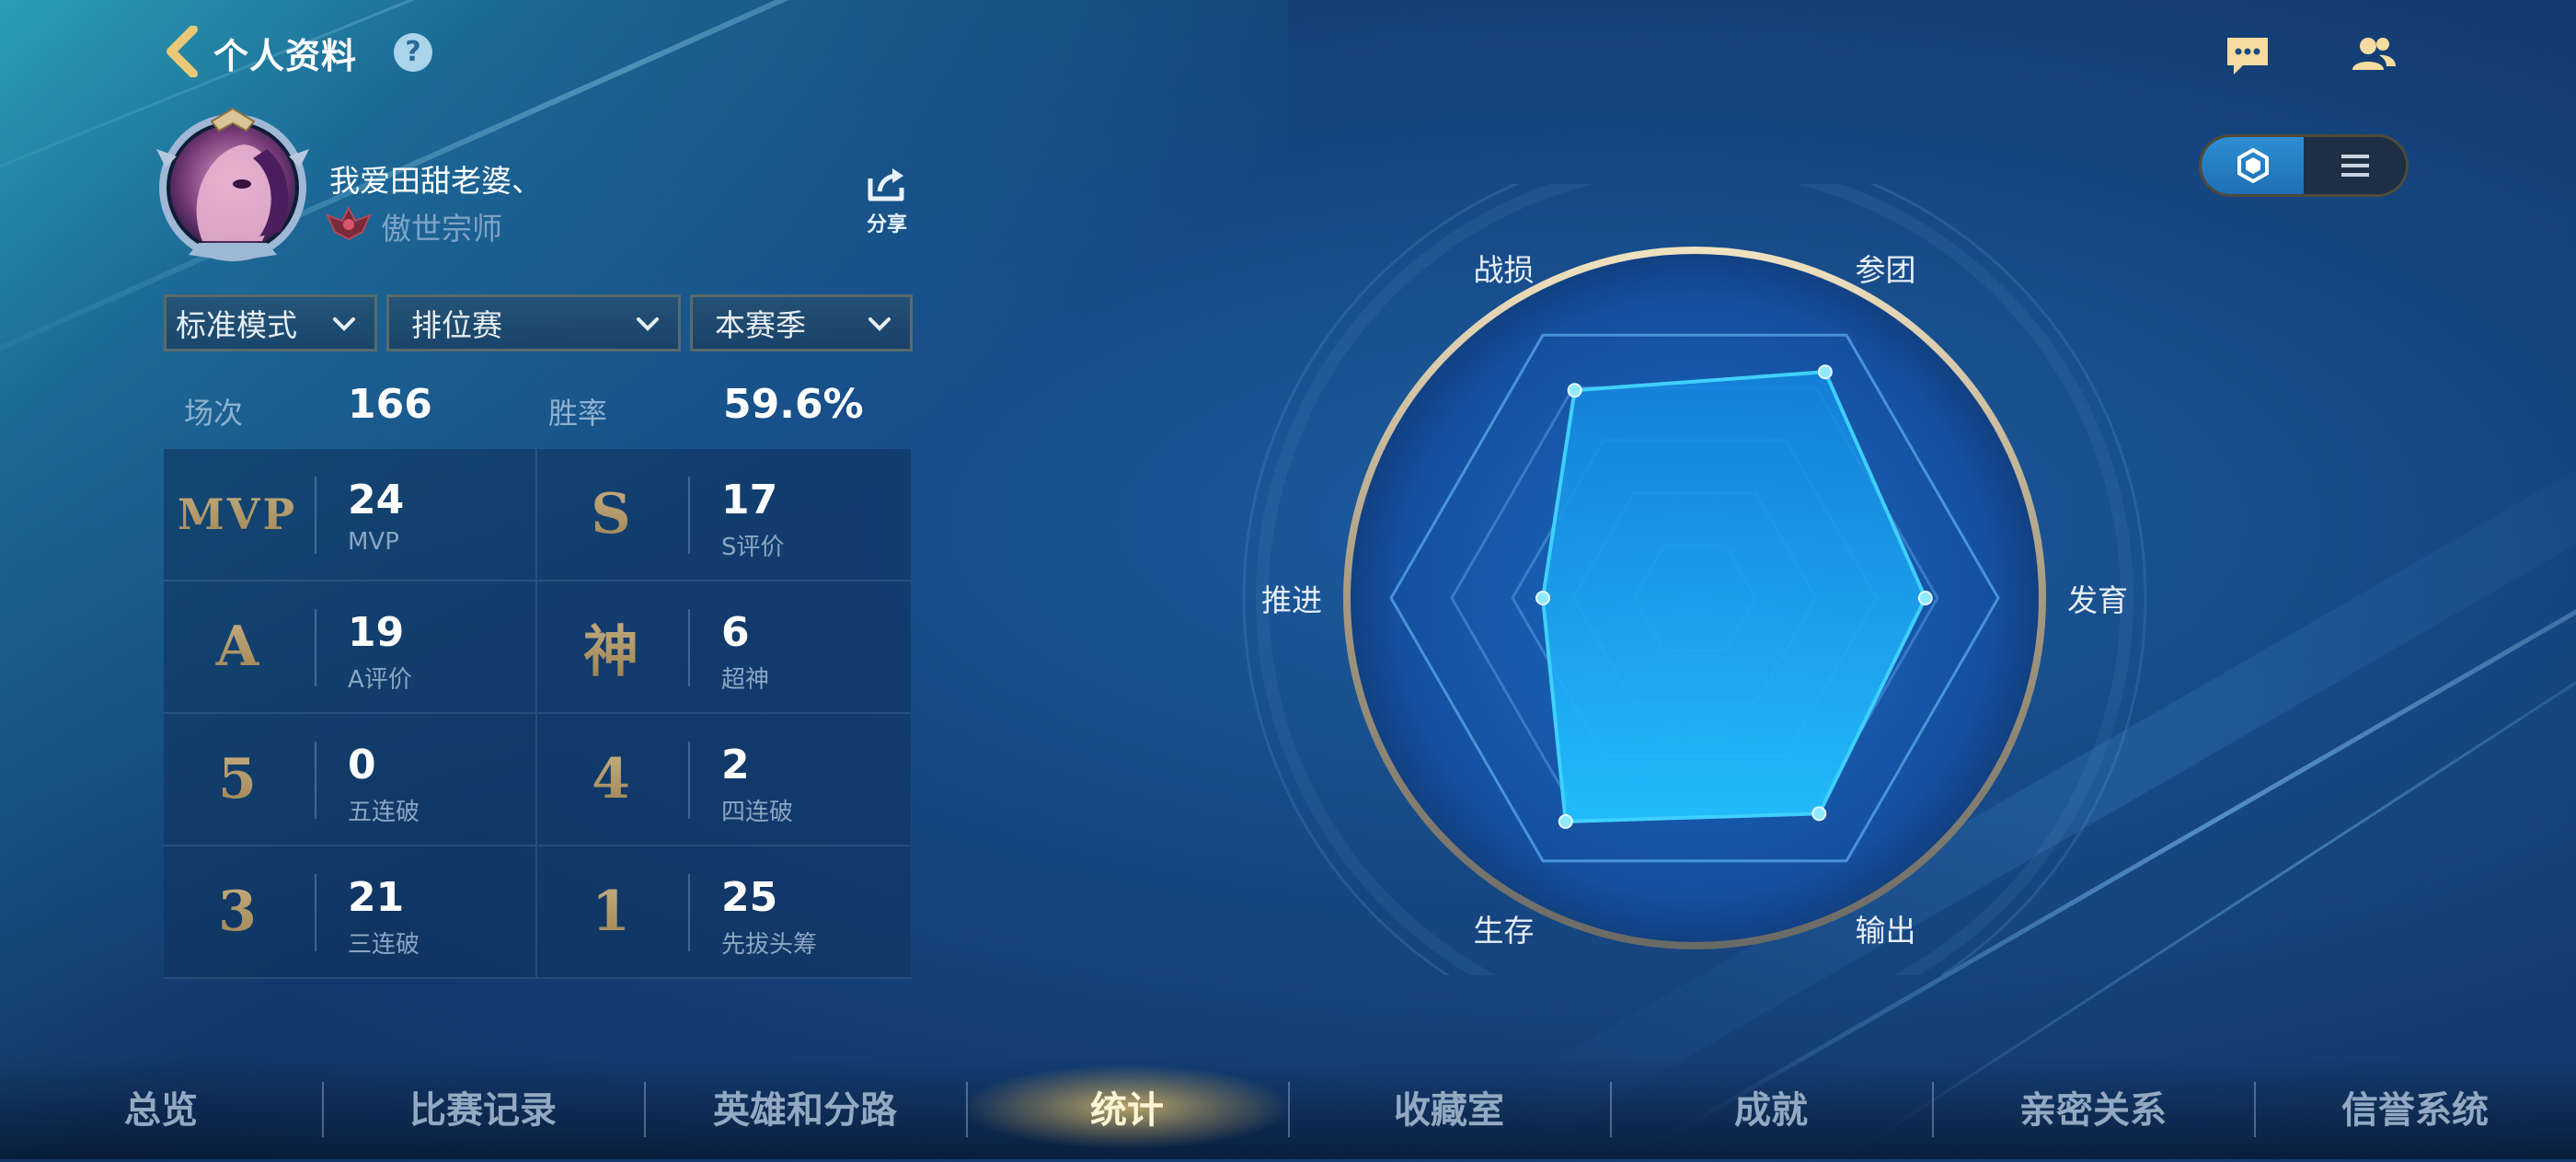  Describe the element at coordinates (373, 542) in the screenshot. I see `stat-label: MVP` at that location.